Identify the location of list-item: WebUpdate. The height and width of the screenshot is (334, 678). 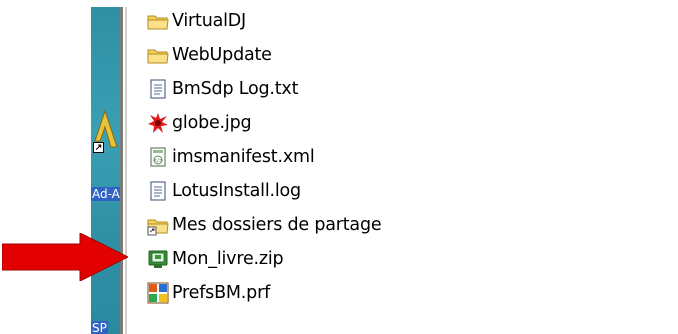
(209, 55).